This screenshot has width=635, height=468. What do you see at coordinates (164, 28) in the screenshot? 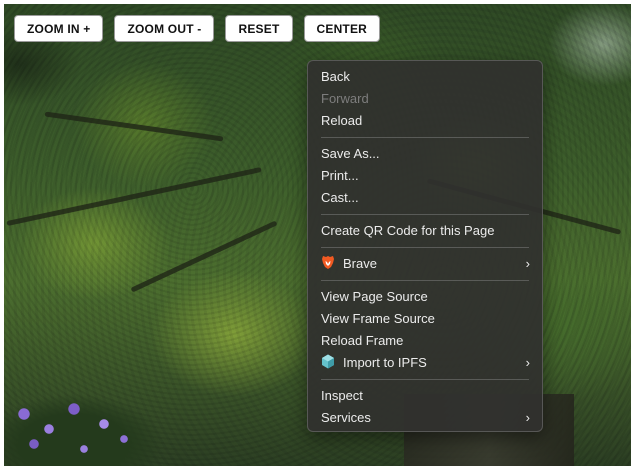
I see `zoom-out-button: ZOOM OUT -` at bounding box center [164, 28].